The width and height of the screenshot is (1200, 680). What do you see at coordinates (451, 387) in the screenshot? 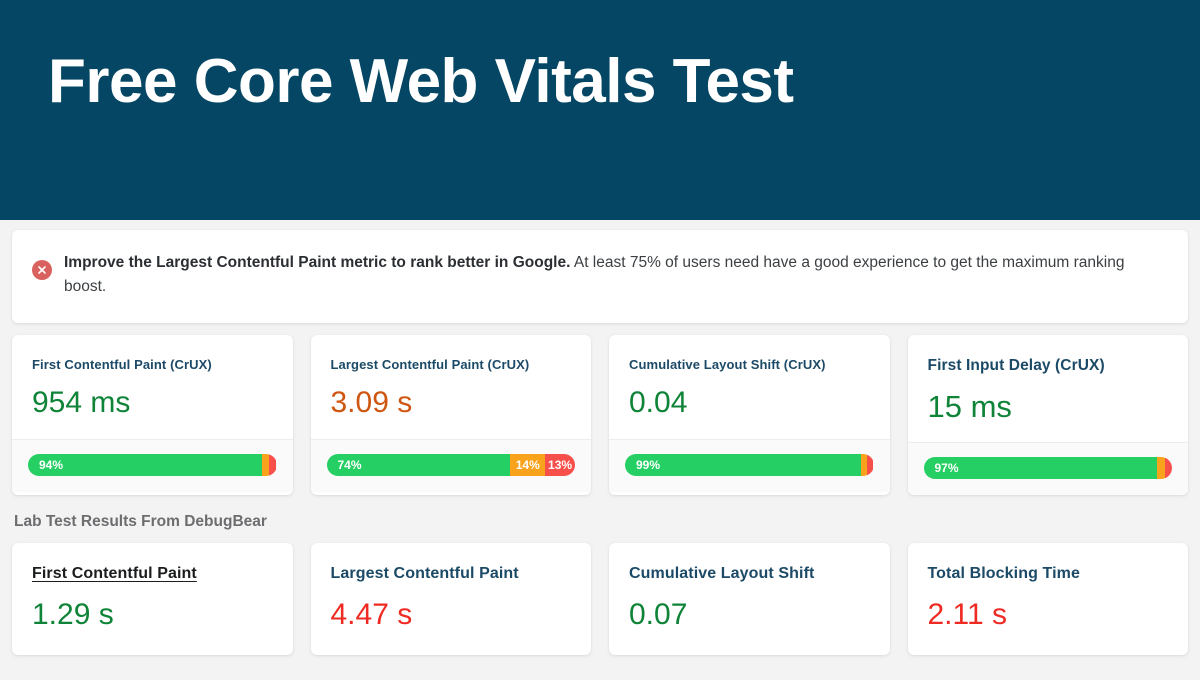
I see `crux-card-body: Largest Contentful Paint (CrUX) 3.09 s` at bounding box center [451, 387].